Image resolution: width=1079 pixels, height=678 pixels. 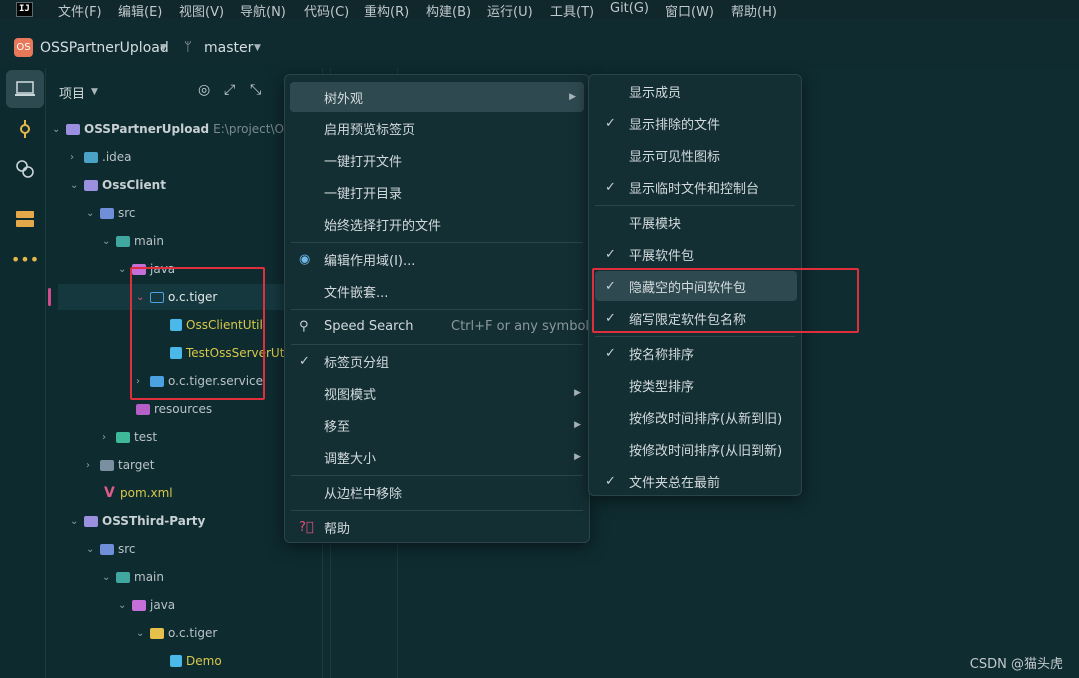 I want to click on search-icon: ⚲, so click(x=304, y=326).